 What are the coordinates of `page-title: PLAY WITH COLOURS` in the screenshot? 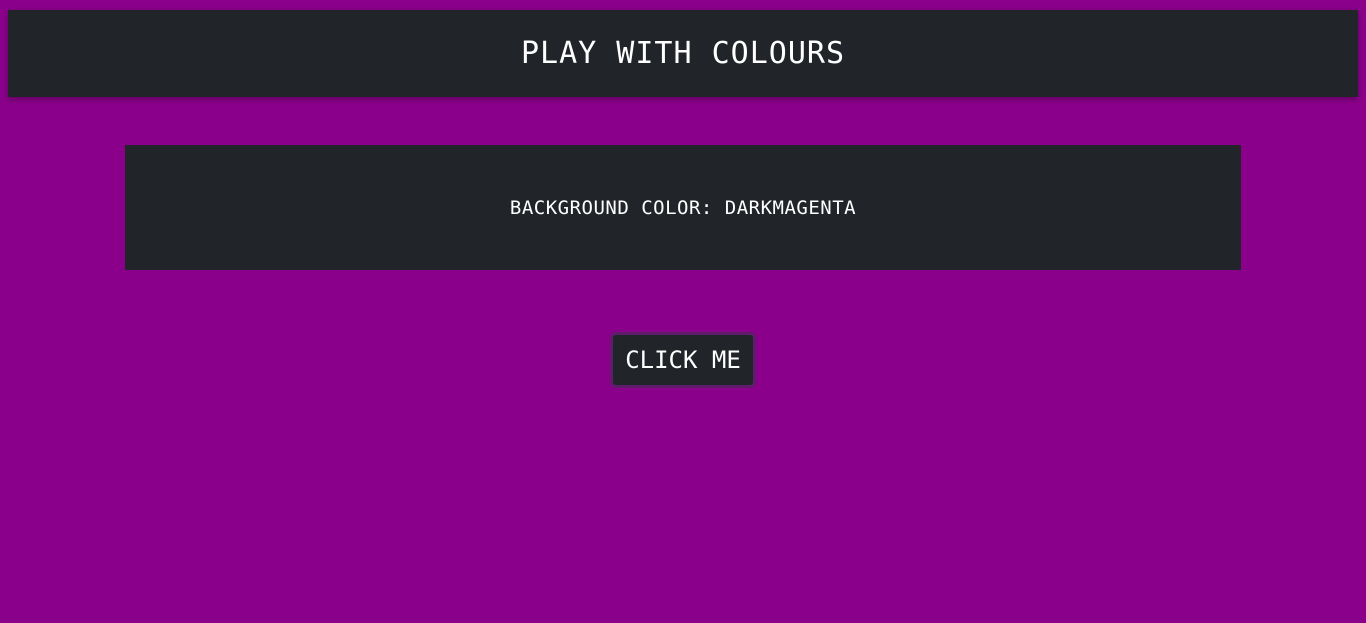 It's located at (683, 53).